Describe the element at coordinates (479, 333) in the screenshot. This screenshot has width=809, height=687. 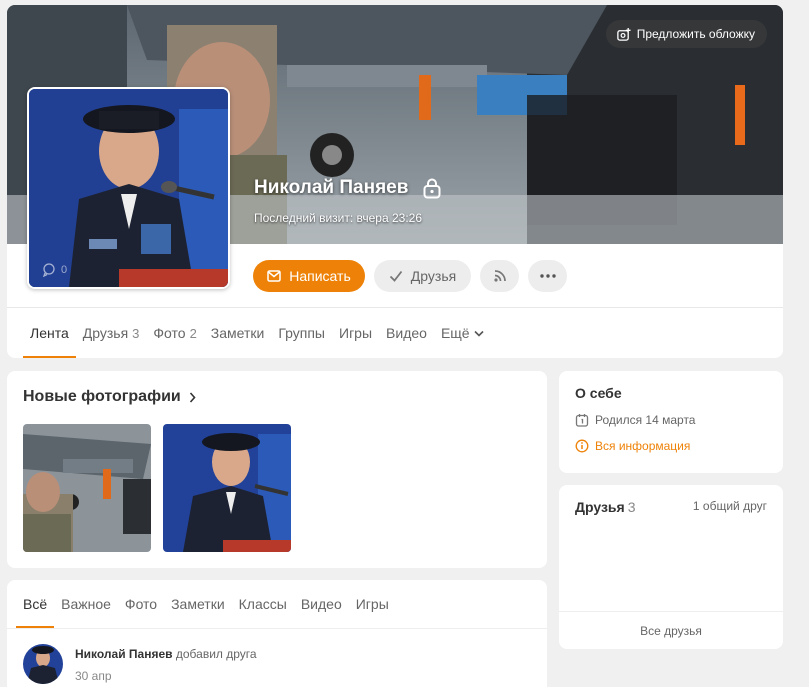
I see `chevron-down-icon` at that location.